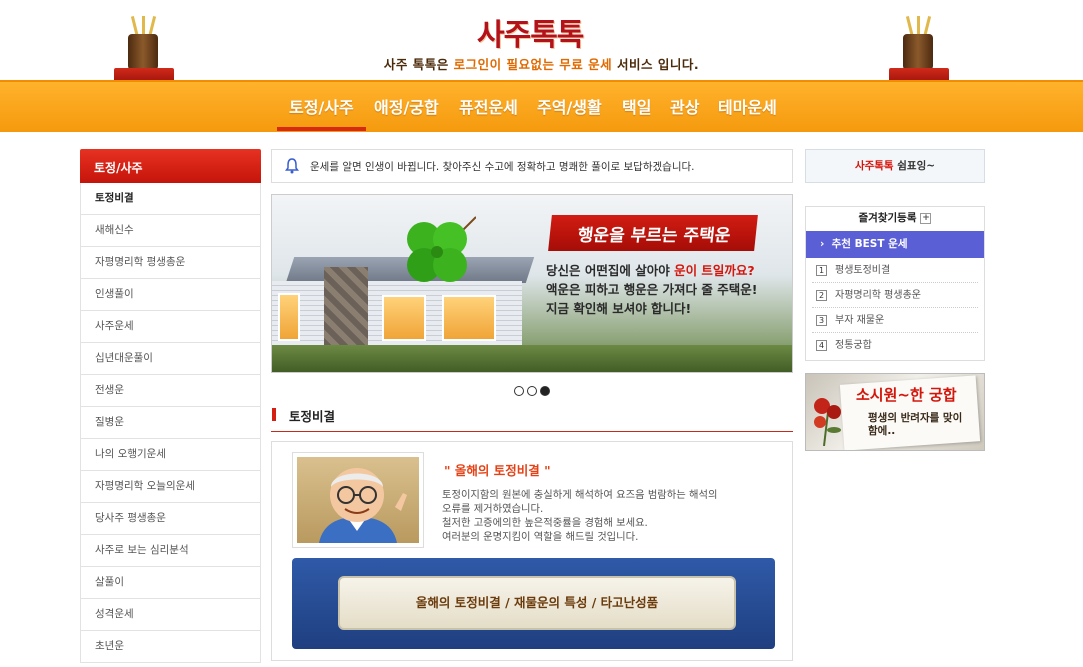 This screenshot has width=1083, height=667. Describe the element at coordinates (827, 422) in the screenshot. I see `flower-icon` at that location.